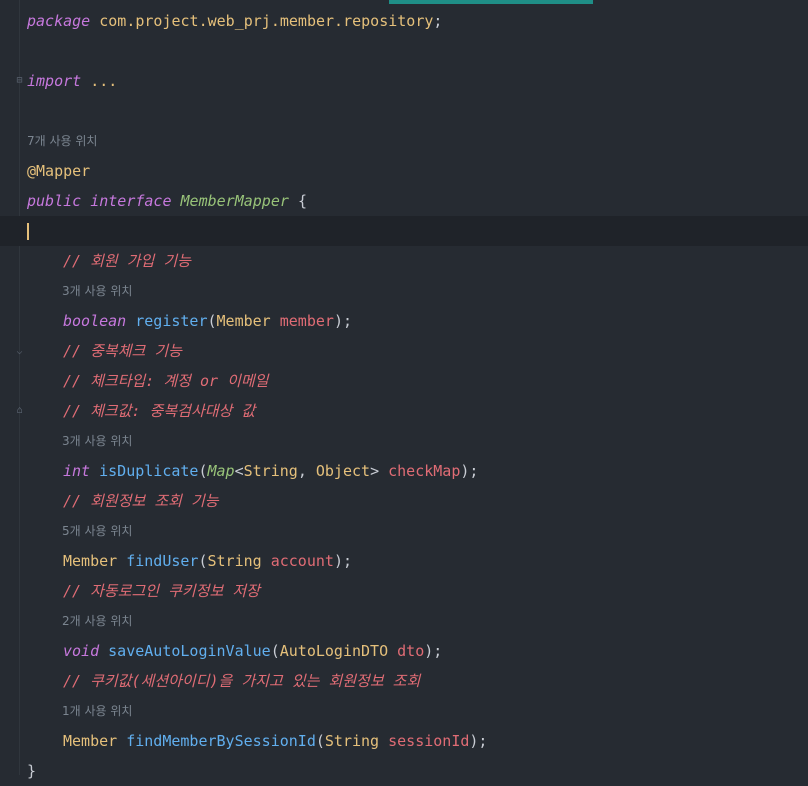 This screenshot has height=786, width=808. Describe the element at coordinates (404, 411) in the screenshot. I see `code-line-comment: // 체크값: 중복검사대상 값` at that location.